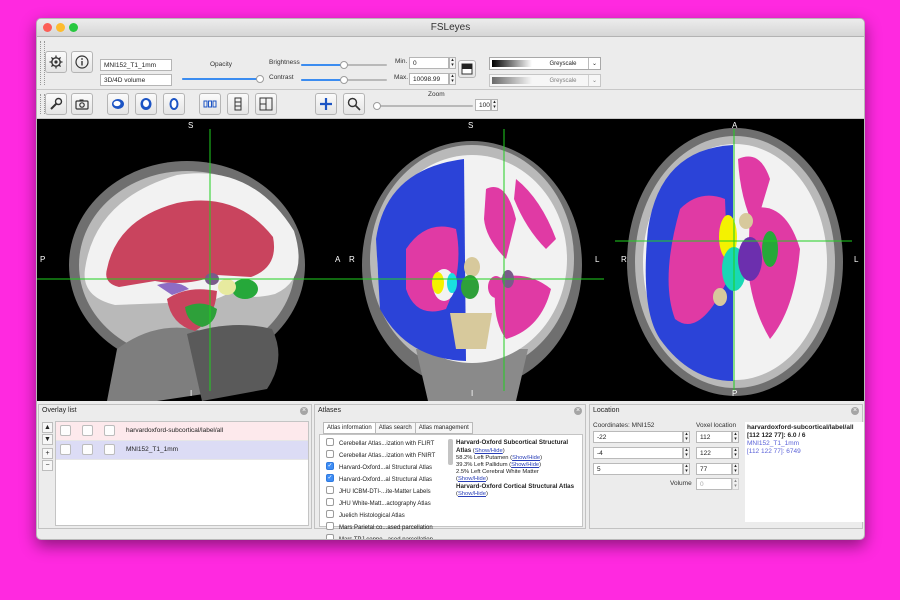 The image size is (900, 600). I want to click on cortical-atlas-title: Harvard-Oxford Cortical Structural Atlas, so click(515, 486).